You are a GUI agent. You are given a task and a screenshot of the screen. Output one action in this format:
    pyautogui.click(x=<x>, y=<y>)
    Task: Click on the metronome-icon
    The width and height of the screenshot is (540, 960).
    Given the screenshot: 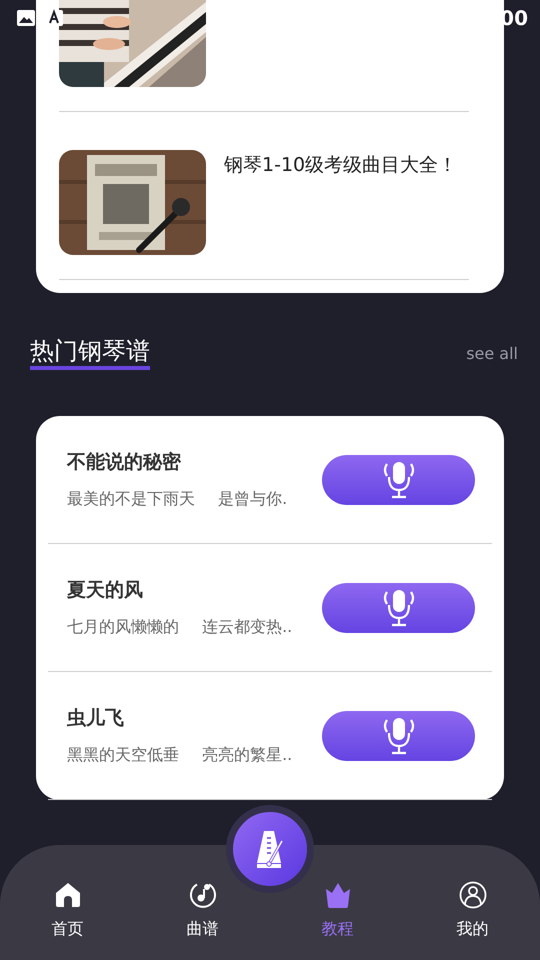 What is the action you would take?
    pyautogui.click(x=270, y=849)
    